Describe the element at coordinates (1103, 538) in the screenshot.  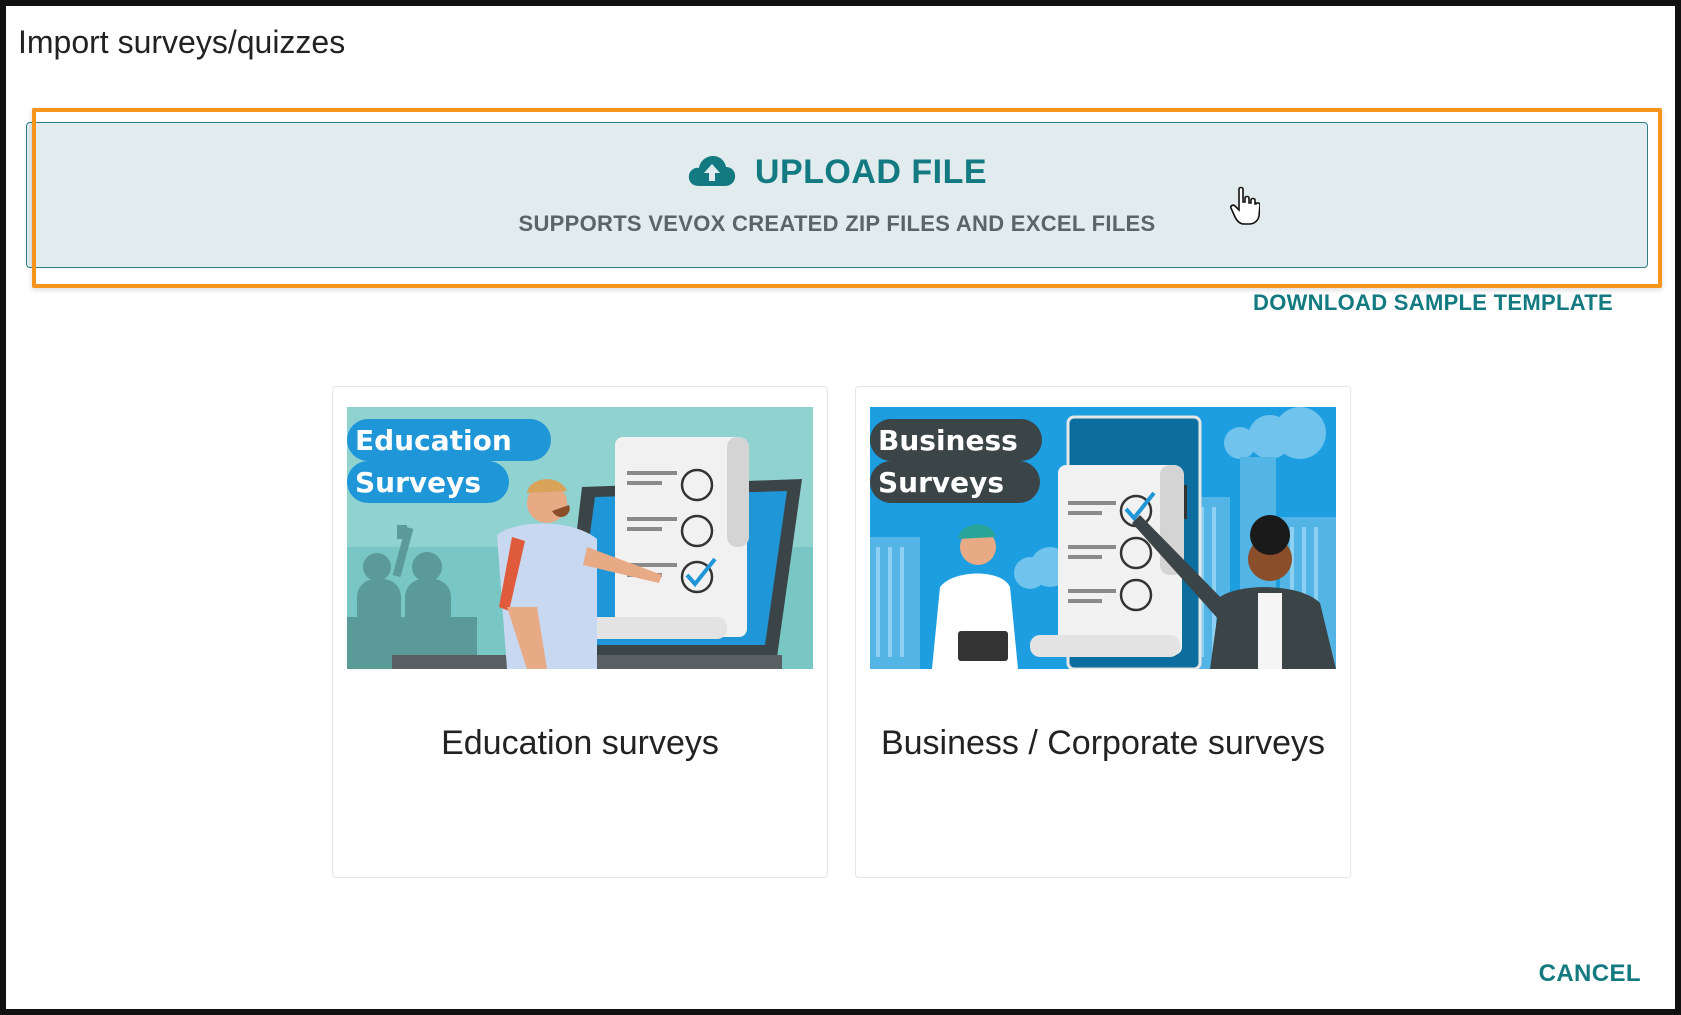
I see `business-surveys-illustration: Business Surveys` at that location.